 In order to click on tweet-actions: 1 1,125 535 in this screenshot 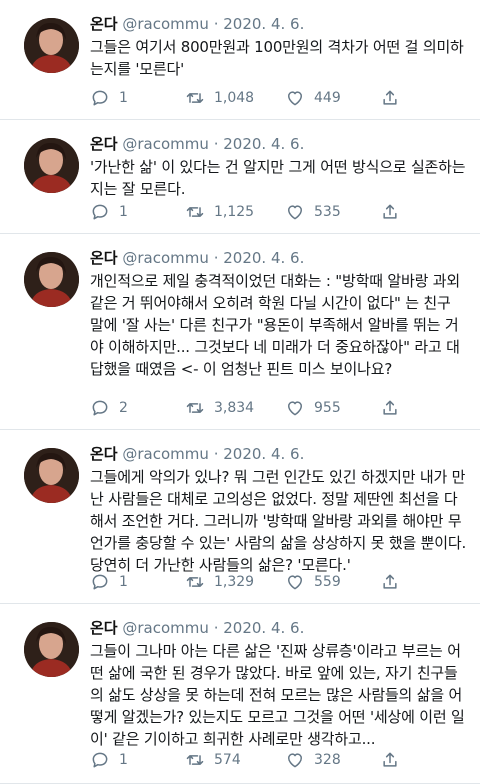, I will do `click(278, 212)`.